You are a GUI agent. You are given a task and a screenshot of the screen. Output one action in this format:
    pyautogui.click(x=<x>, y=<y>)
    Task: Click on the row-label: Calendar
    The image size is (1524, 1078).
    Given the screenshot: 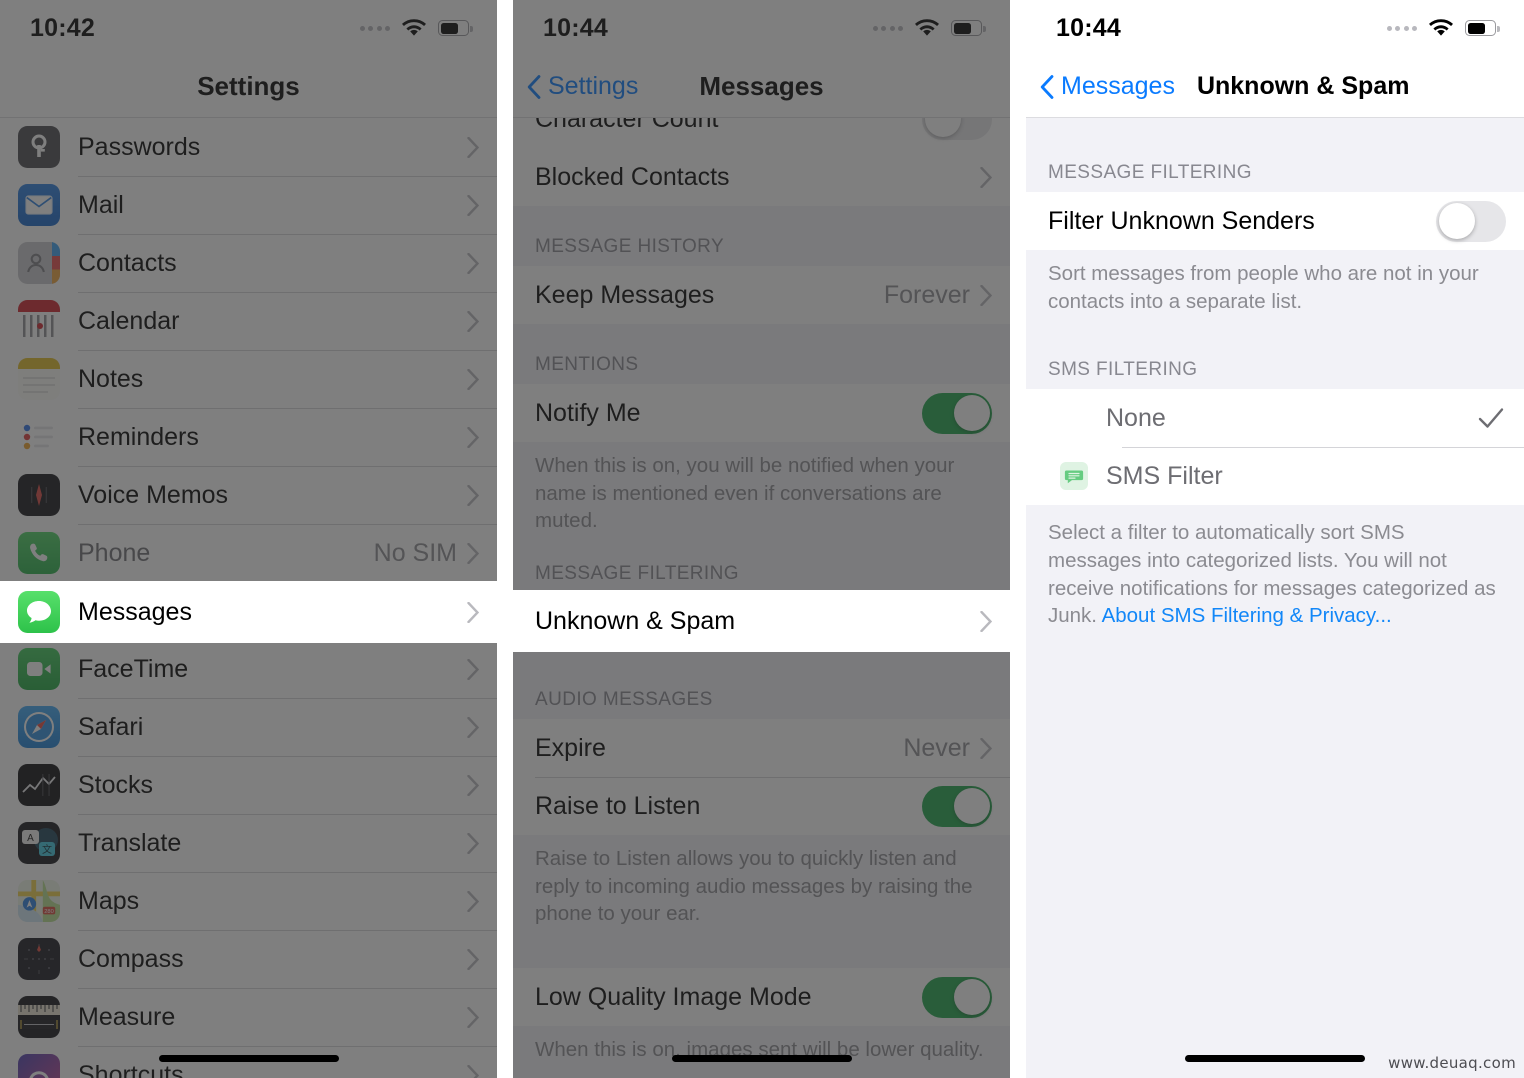 What is the action you would take?
    pyautogui.click(x=129, y=320)
    